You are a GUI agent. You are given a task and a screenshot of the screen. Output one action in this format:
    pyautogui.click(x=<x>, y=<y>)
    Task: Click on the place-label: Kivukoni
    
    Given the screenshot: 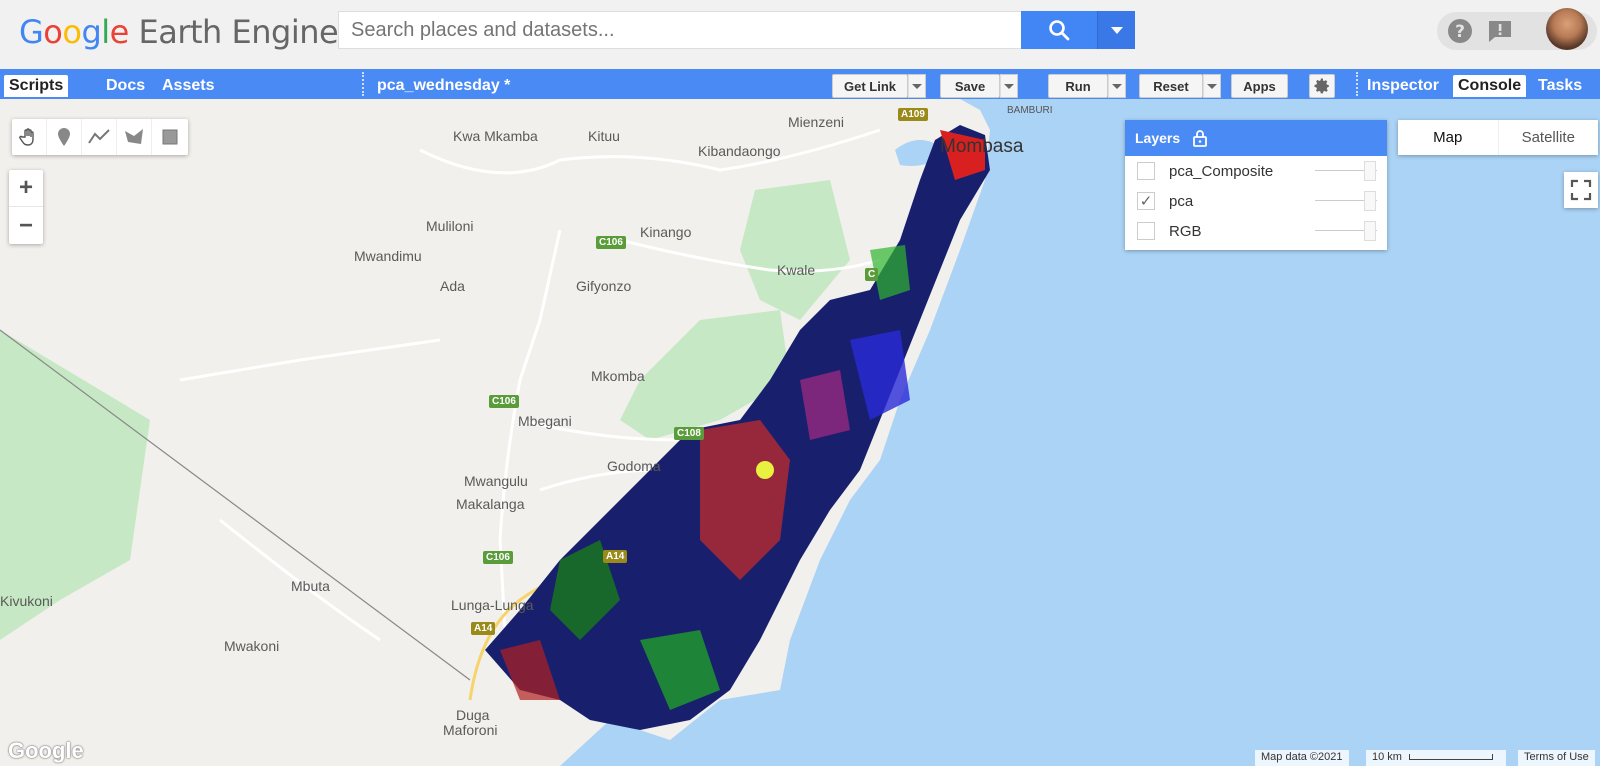 What is the action you would take?
    pyautogui.click(x=26, y=601)
    